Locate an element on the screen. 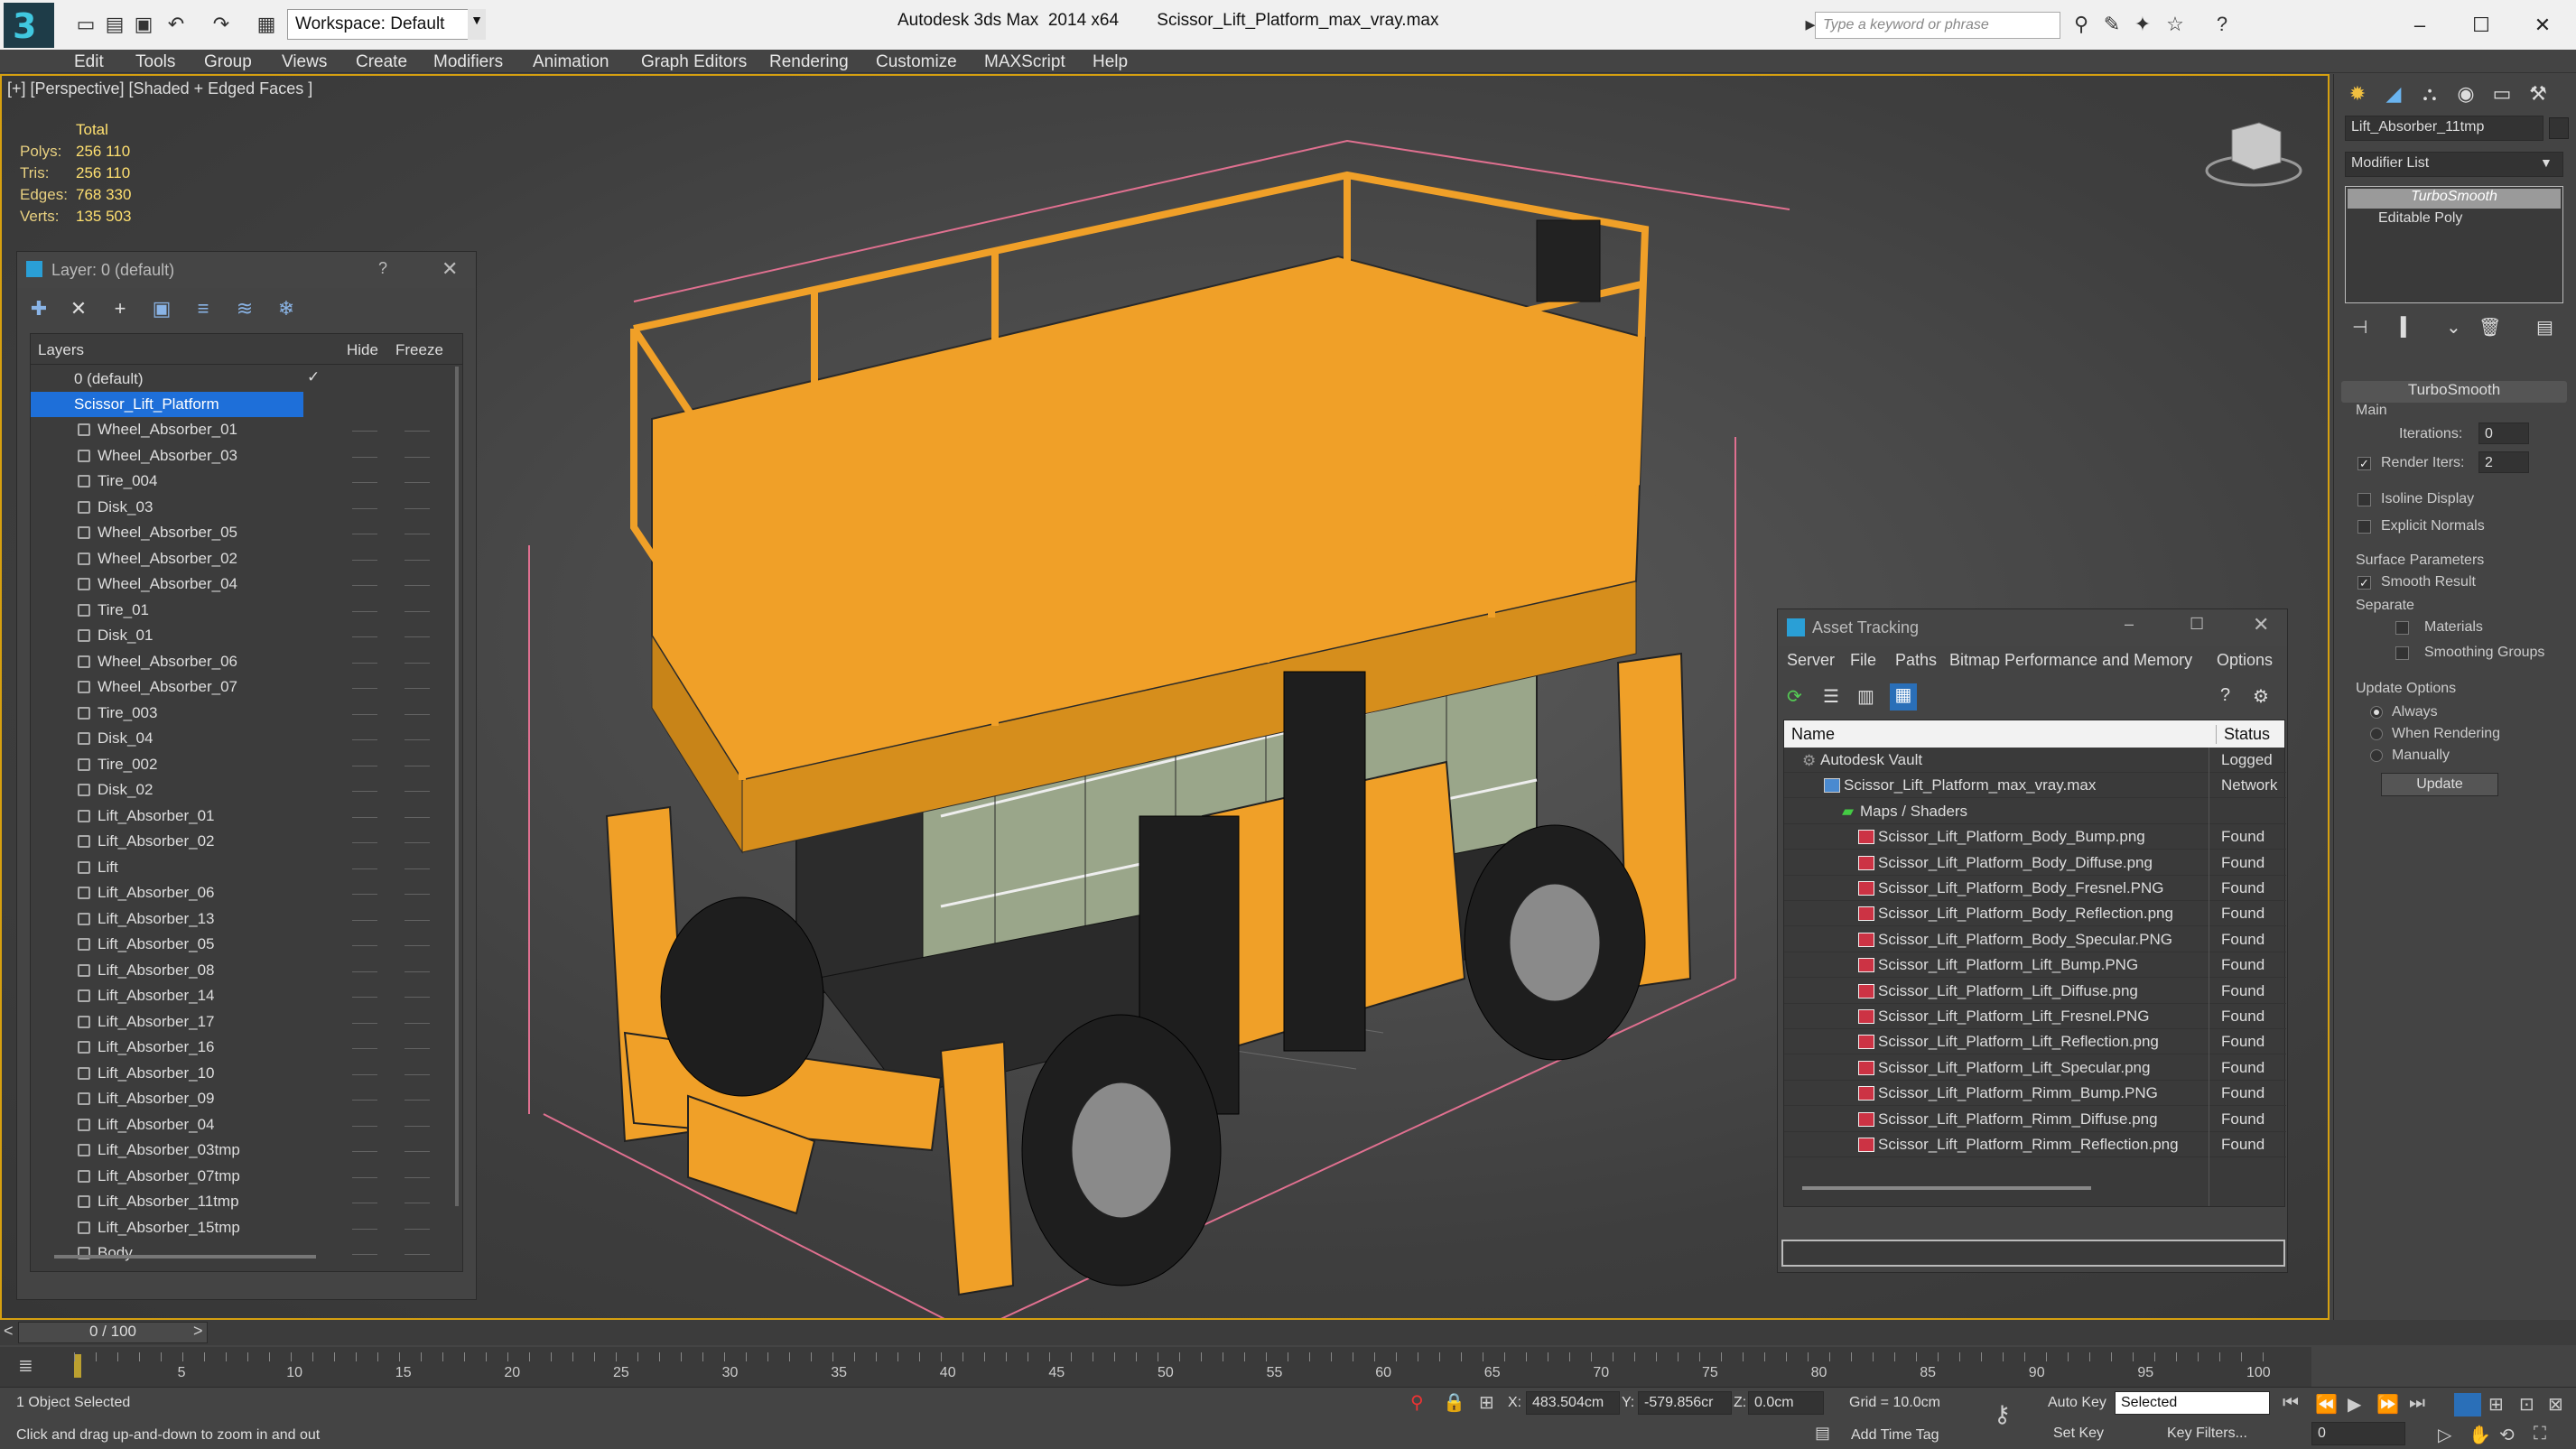 Image resolution: width=2576 pixels, height=1449 pixels. help-icon: ? is located at coordinates (2222, 24).